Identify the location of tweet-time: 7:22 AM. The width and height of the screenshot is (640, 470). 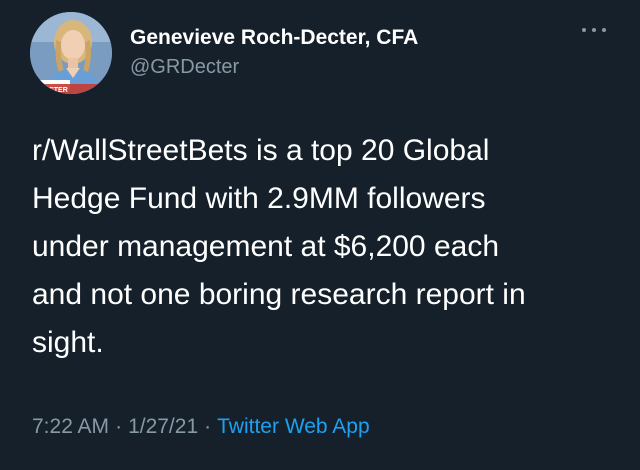
(70, 426).